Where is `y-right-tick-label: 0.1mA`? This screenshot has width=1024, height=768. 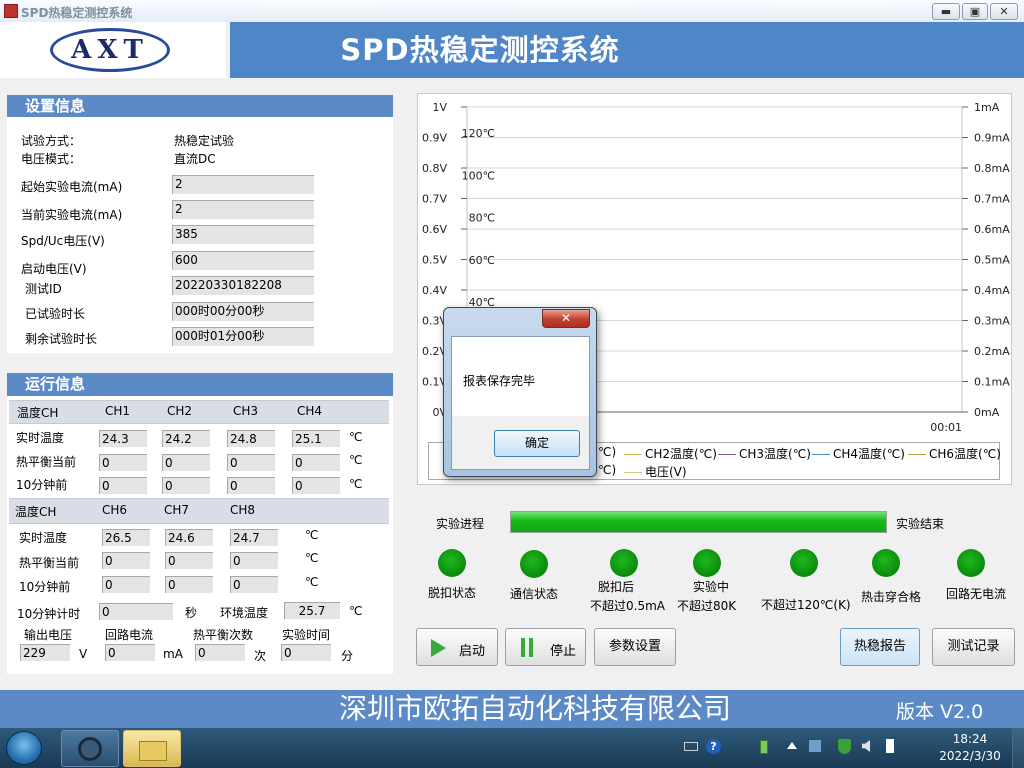 y-right-tick-label: 0.1mA is located at coordinates (992, 382).